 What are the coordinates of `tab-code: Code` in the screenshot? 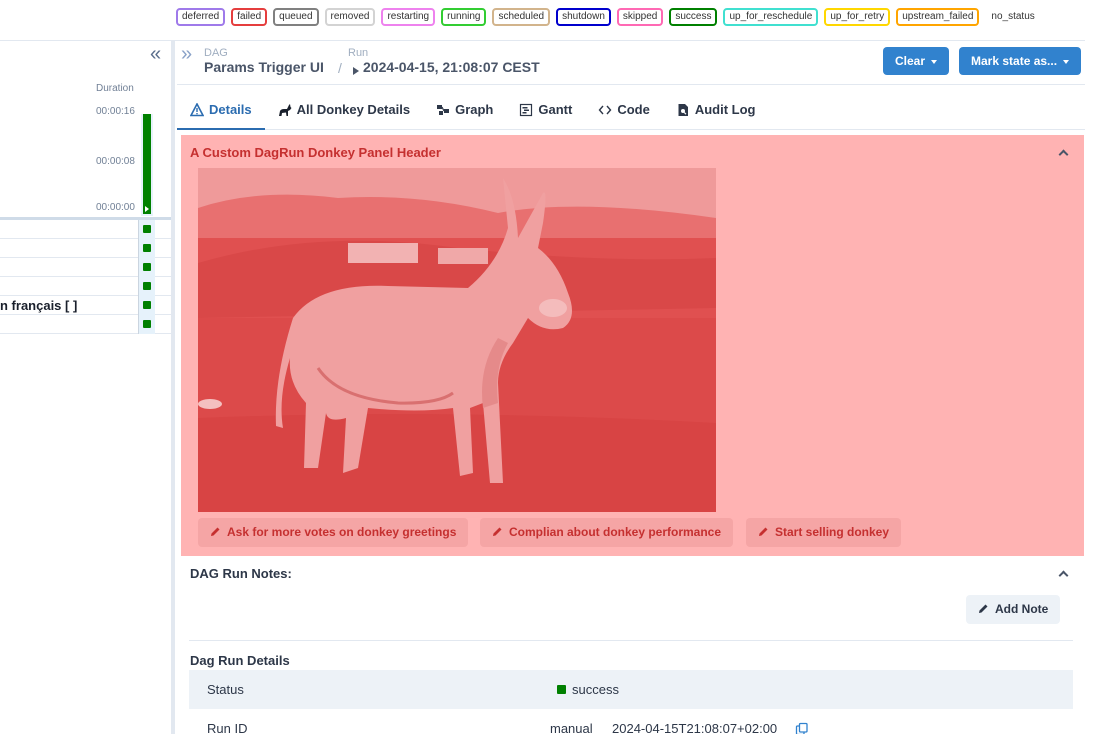 It's located at (624, 111).